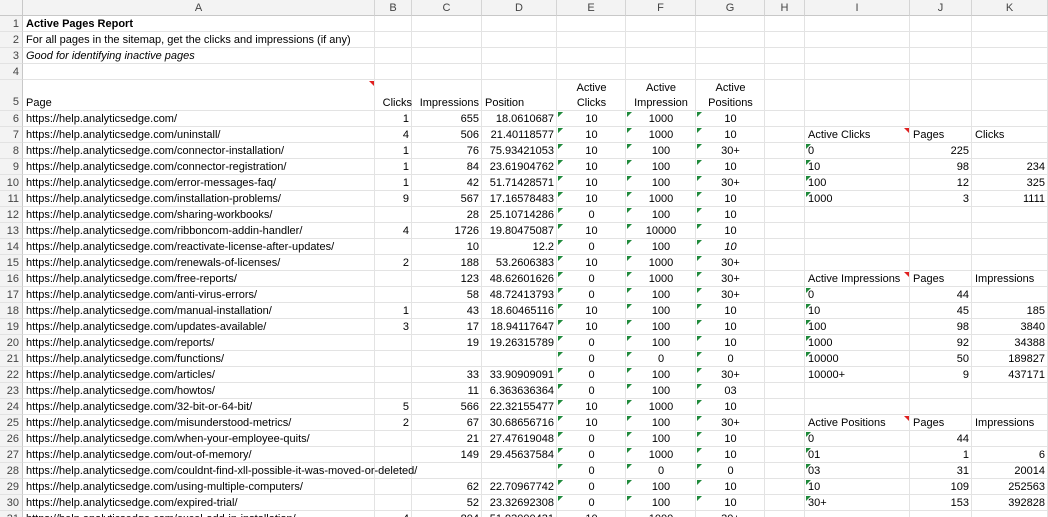 The image size is (1048, 517). Describe the element at coordinates (860, 423) in the screenshot. I see `summary-positions-header-label: Active Positions` at that location.